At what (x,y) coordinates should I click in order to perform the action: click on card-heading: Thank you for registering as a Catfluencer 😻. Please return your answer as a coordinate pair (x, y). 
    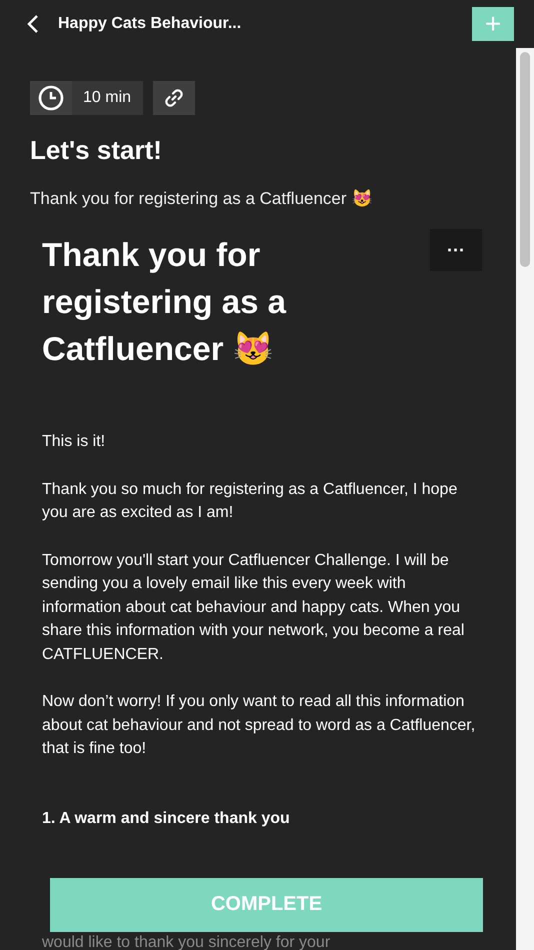
    Looking at the image, I should click on (165, 302).